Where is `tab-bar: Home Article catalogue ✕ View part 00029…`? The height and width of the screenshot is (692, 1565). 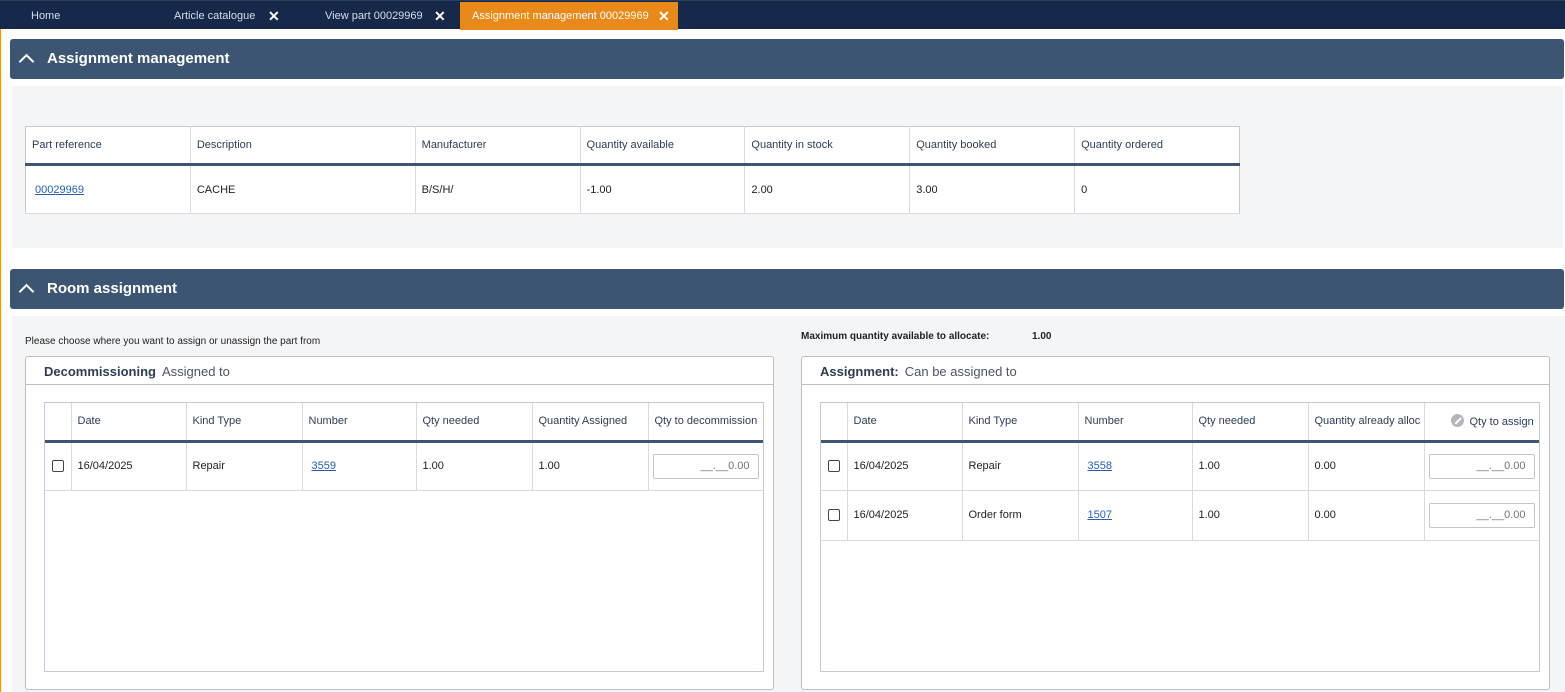 tab-bar: Home Article catalogue ✕ View part 00029… is located at coordinates (782, 15).